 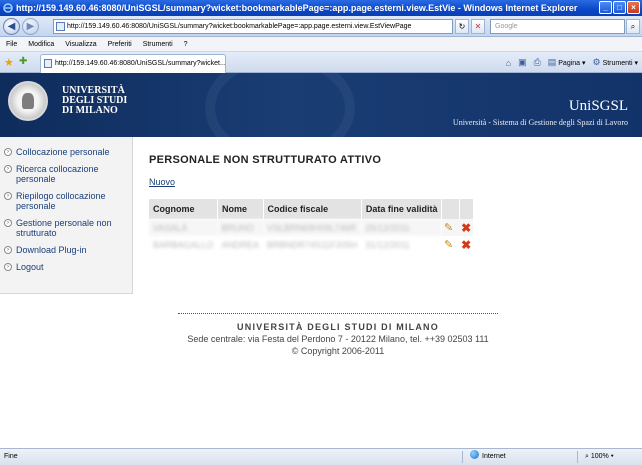 What do you see at coordinates (508, 63) in the screenshot?
I see `home-icon: ⌂` at bounding box center [508, 63].